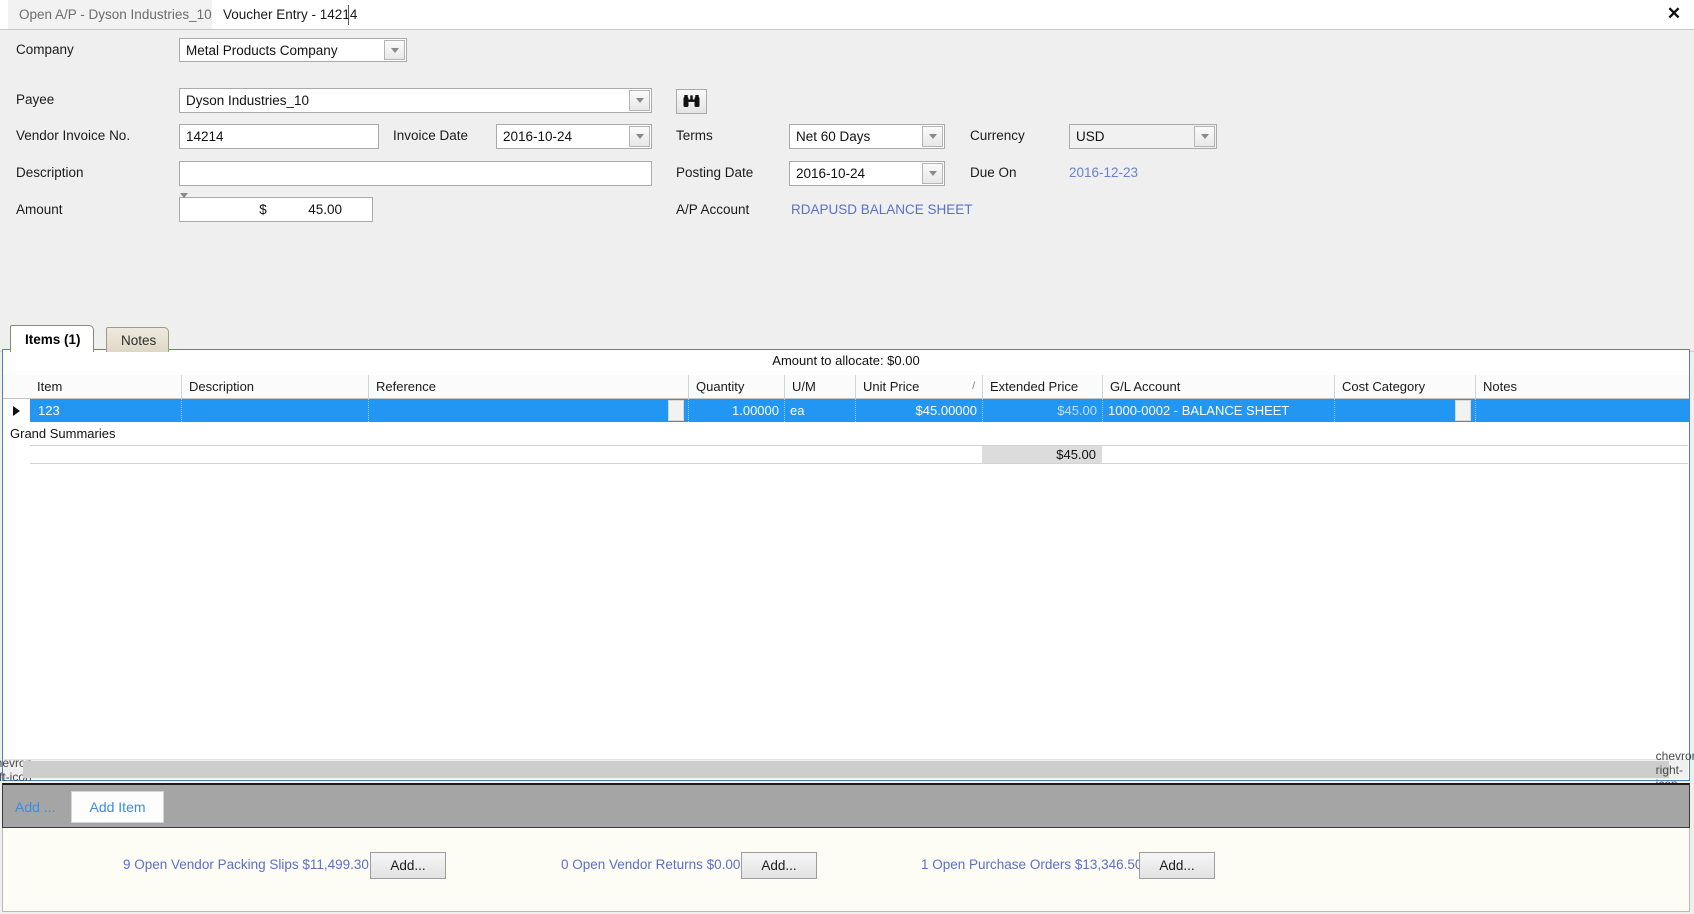 Image resolution: width=1694 pixels, height=914 pixels. I want to click on terms-select: Net 60 Days, so click(867, 136).